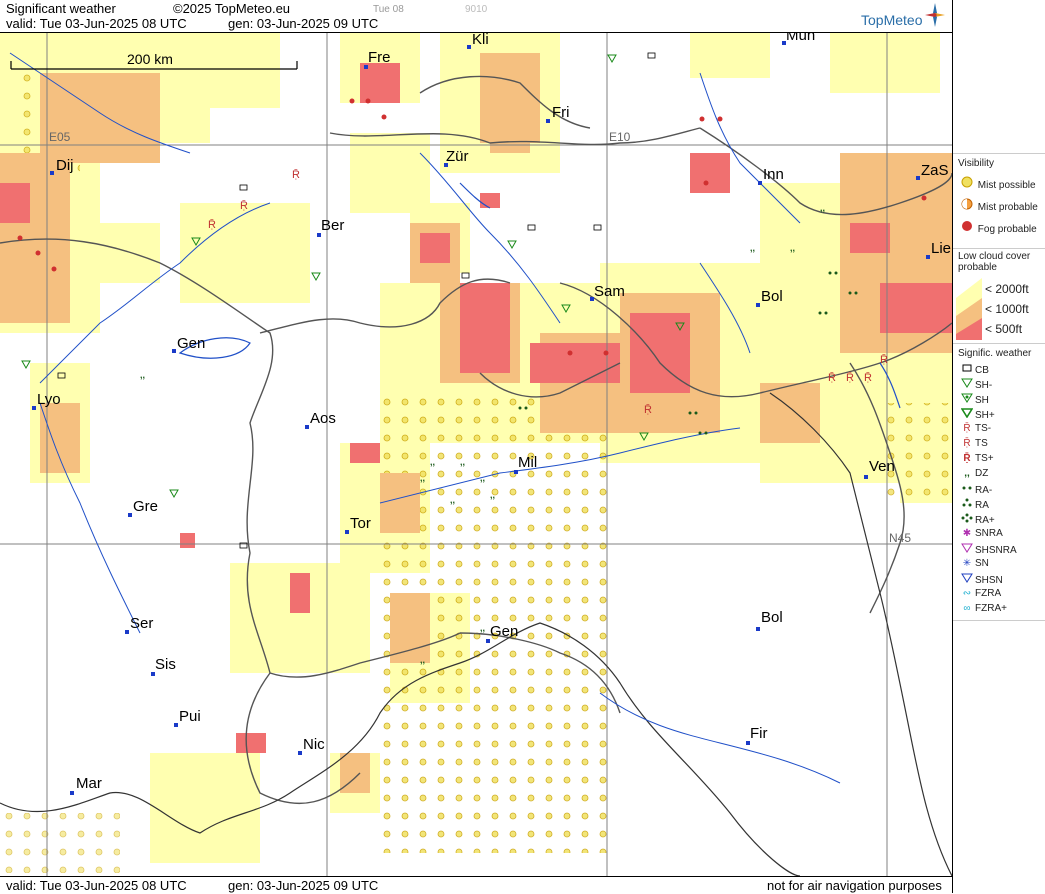 Image resolution: width=1045 pixels, height=894 pixels. What do you see at coordinates (528, 462) in the screenshot?
I see `city-label: Mil` at bounding box center [528, 462].